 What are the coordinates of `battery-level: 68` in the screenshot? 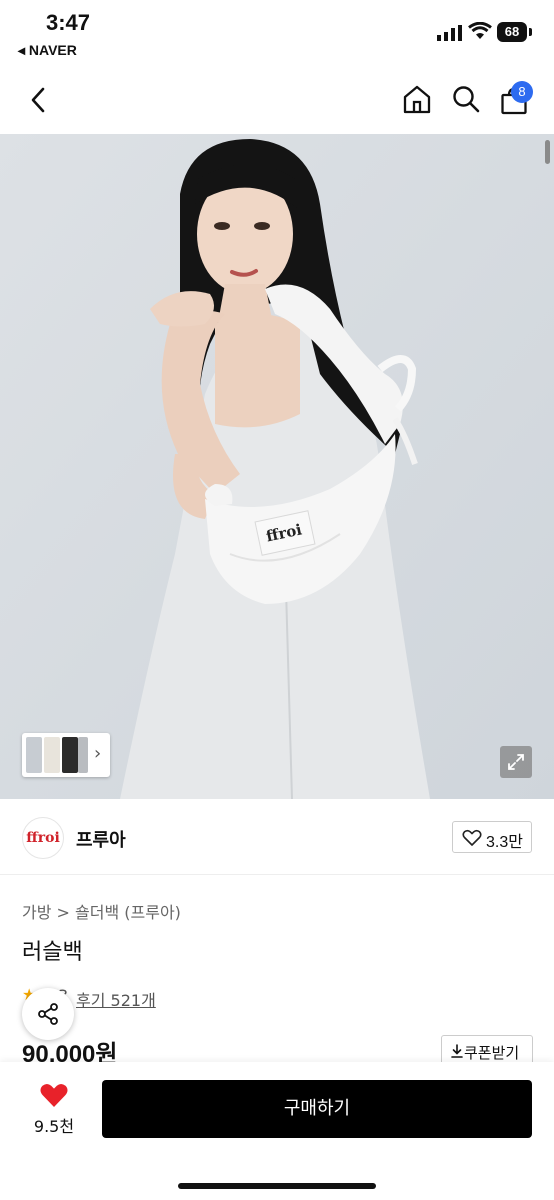 It's located at (512, 31).